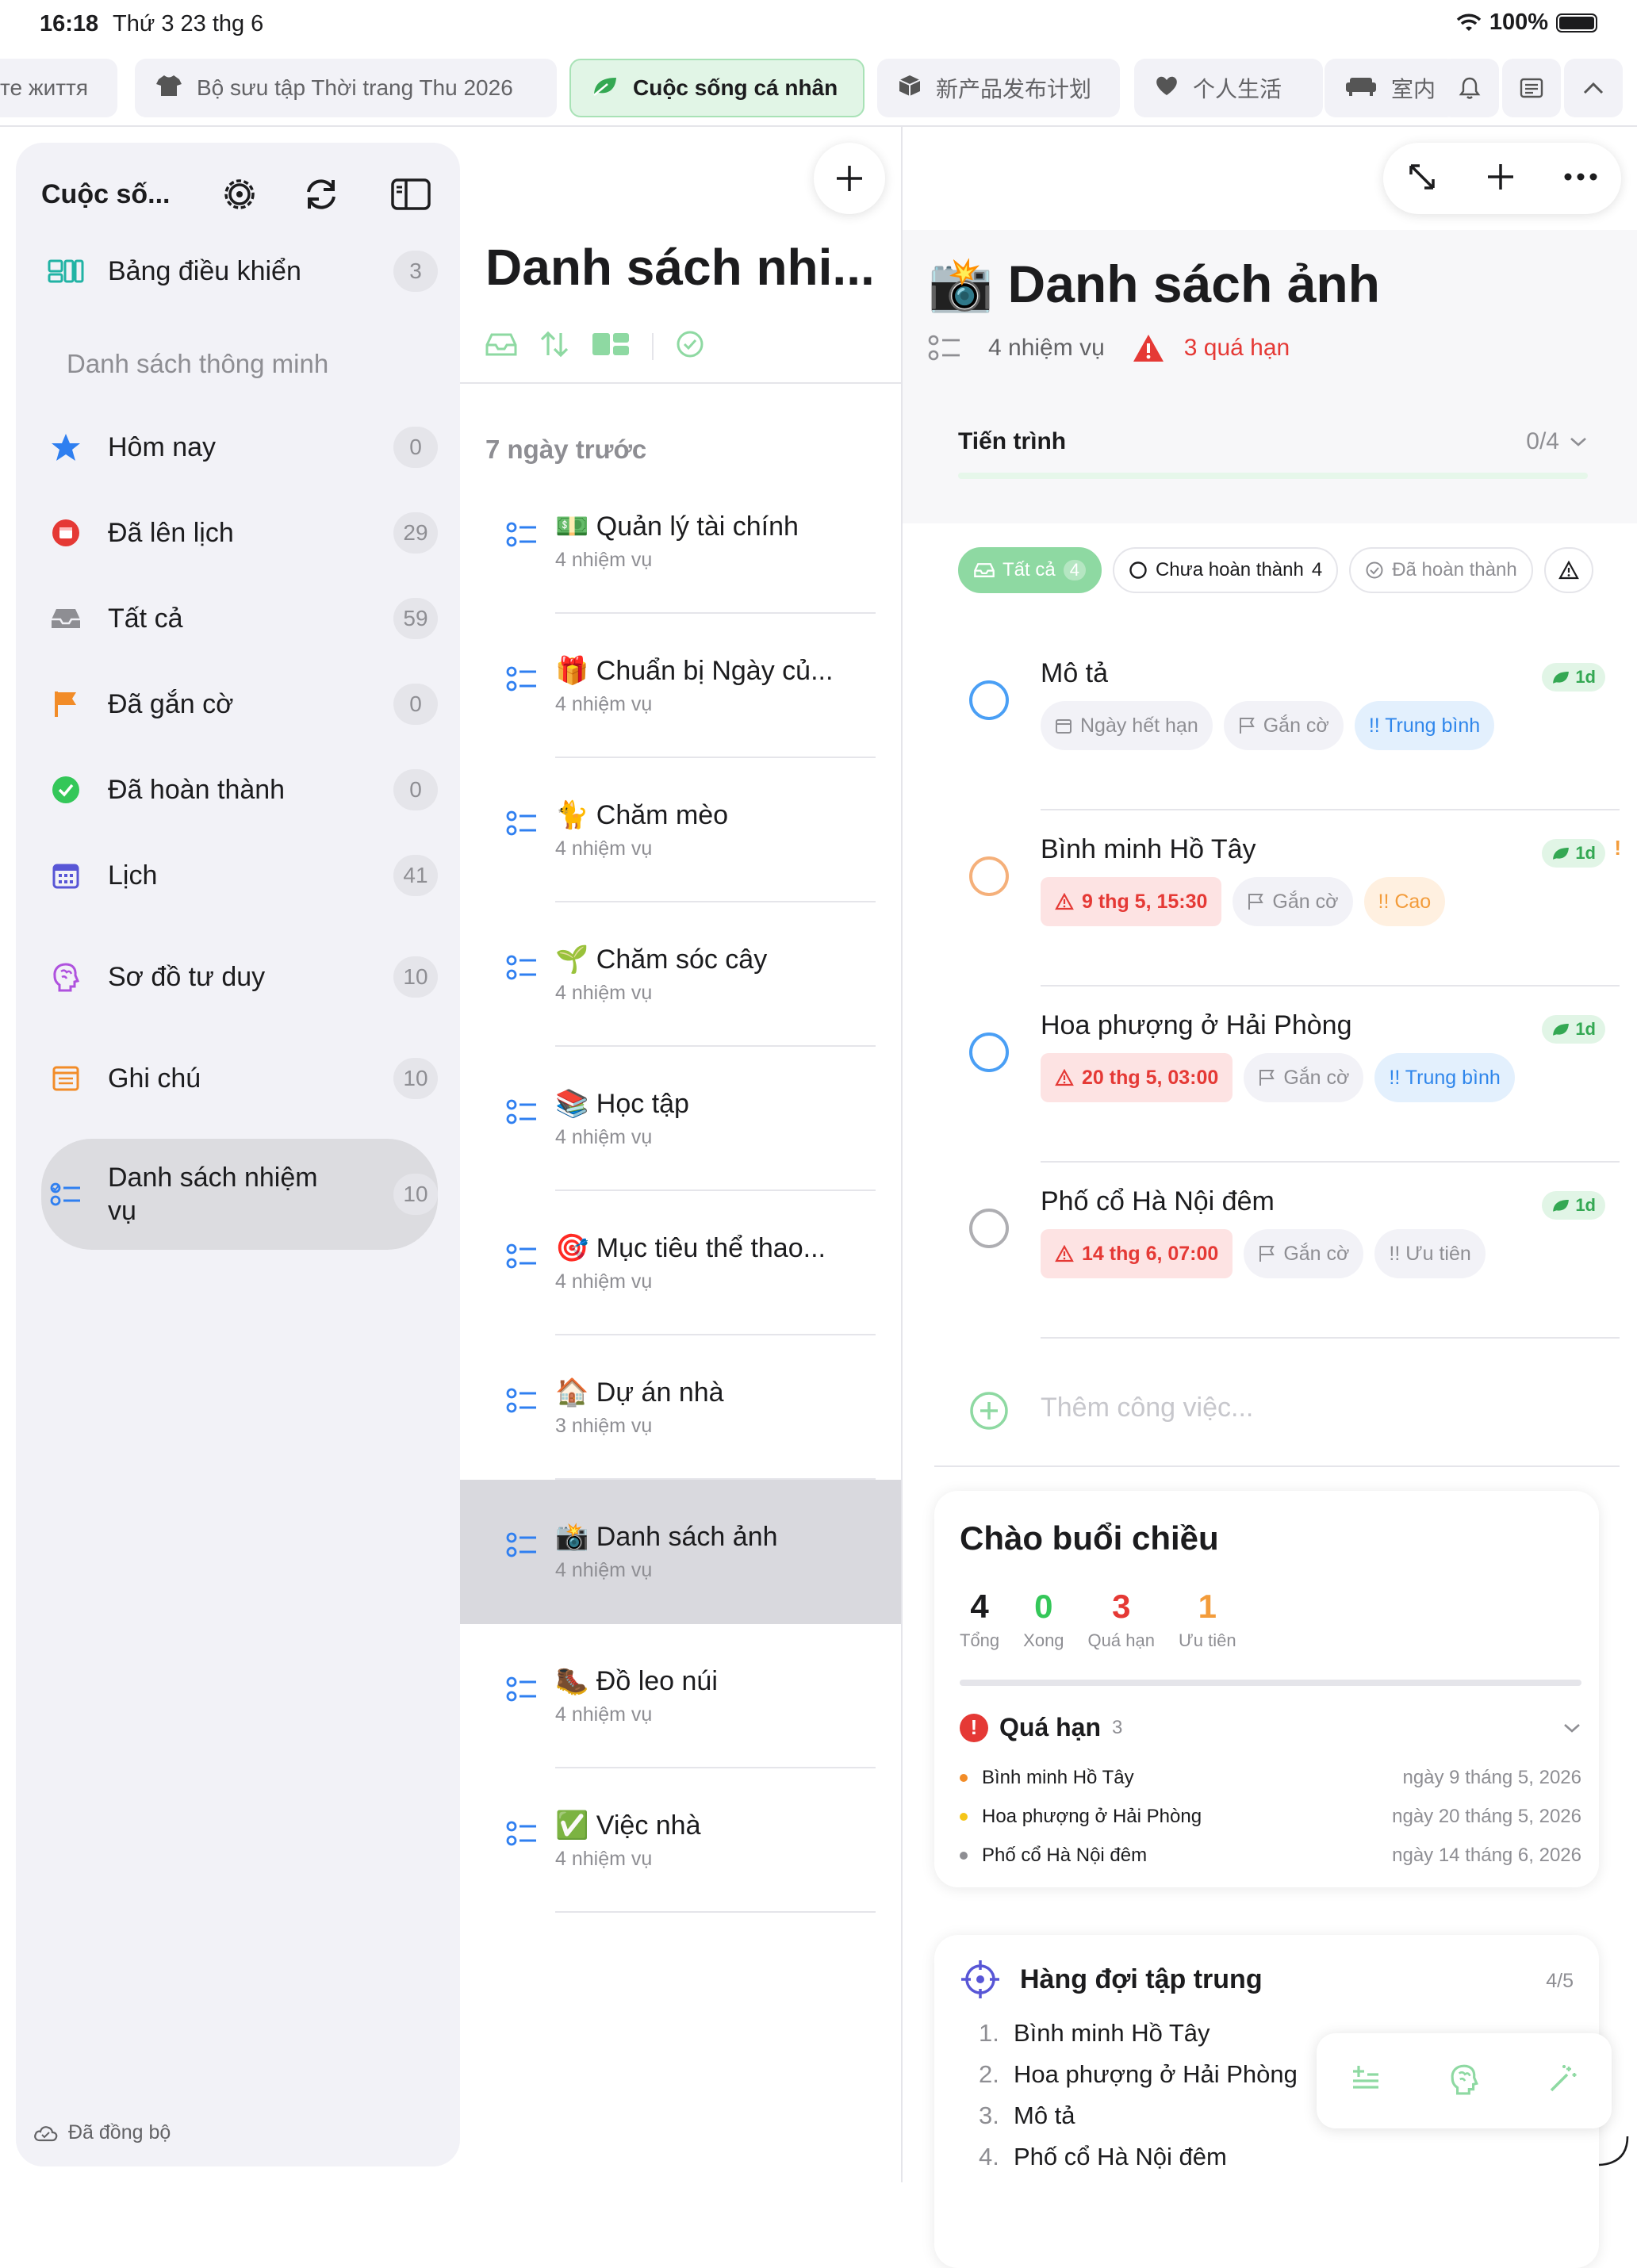 This screenshot has width=1637, height=2268. I want to click on task-row: Mô tả 1d Ngày hết hạn Gắn cờ !! Trung bình, so click(1289, 722).